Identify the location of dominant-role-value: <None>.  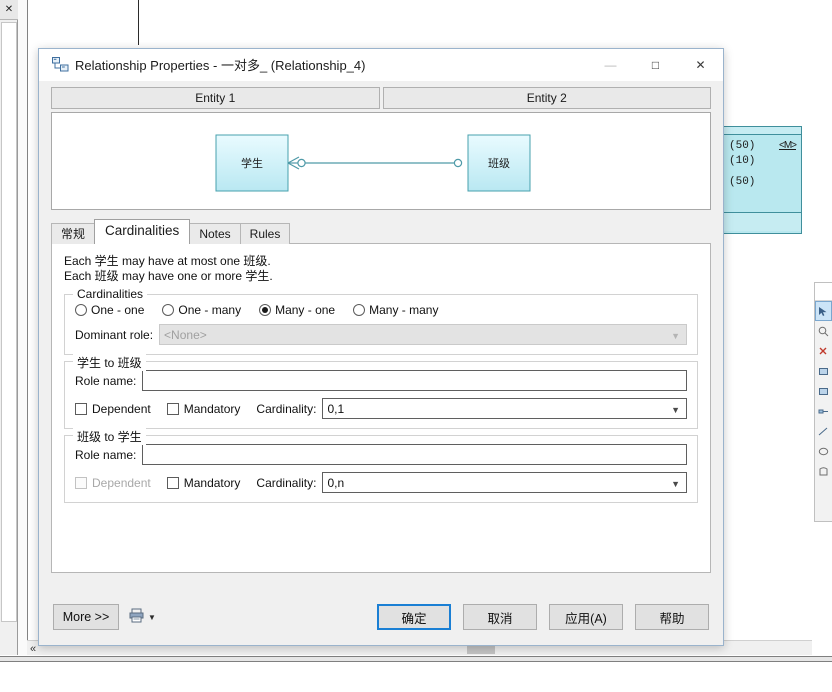
(185, 334).